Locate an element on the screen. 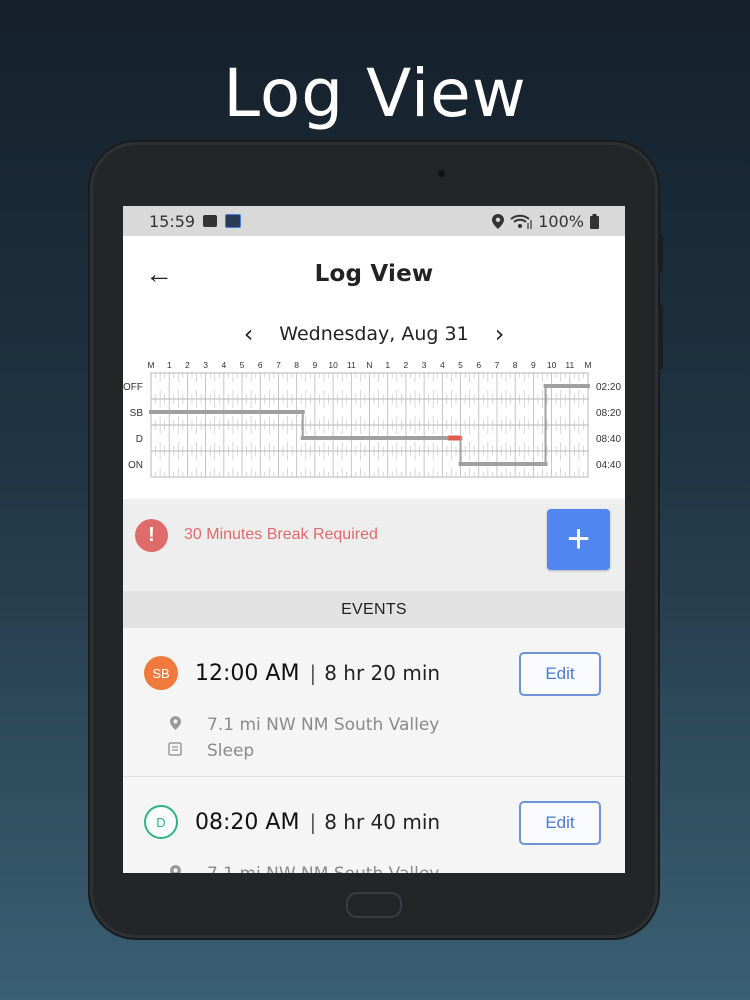 Image resolution: width=750 pixels, height=1000 pixels. note-icon is located at coordinates (175, 751).